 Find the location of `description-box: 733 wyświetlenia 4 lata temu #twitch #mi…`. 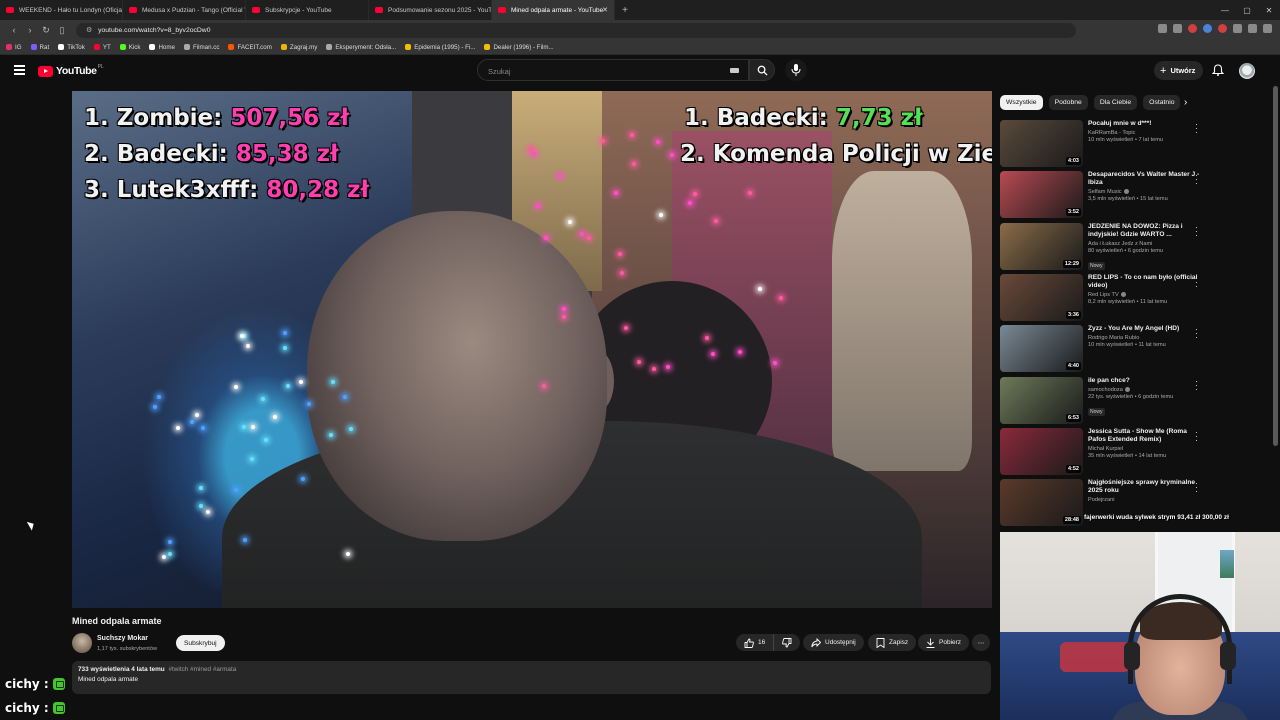

description-box: 733 wyświetlenia 4 lata temu #twitch #mi… is located at coordinates (531, 677).